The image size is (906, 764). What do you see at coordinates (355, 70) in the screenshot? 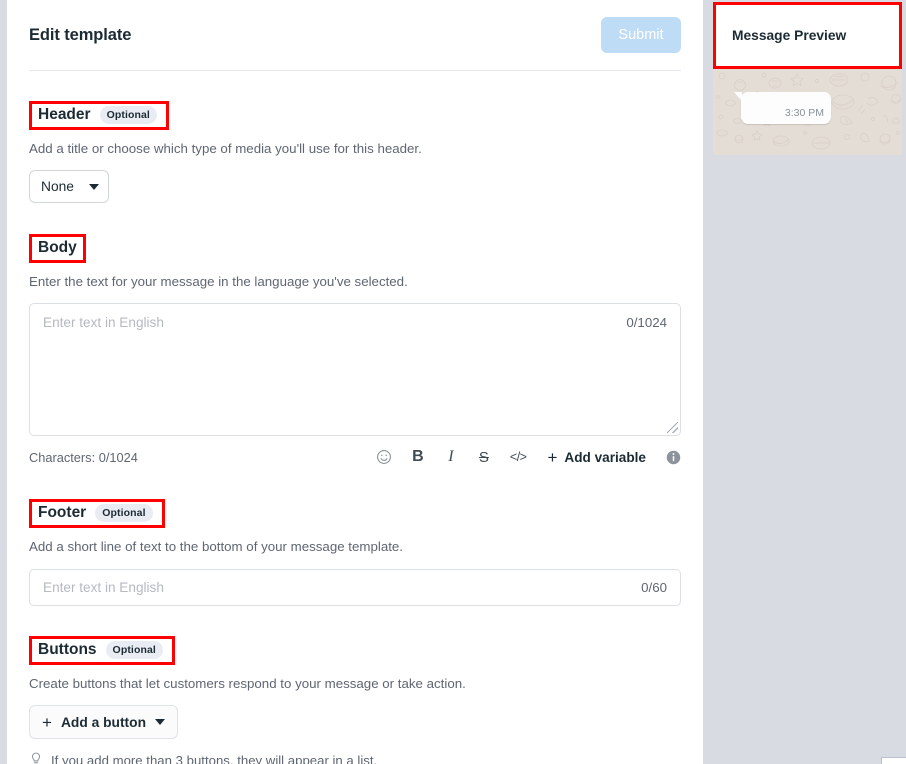
I see `header-divider` at bounding box center [355, 70].